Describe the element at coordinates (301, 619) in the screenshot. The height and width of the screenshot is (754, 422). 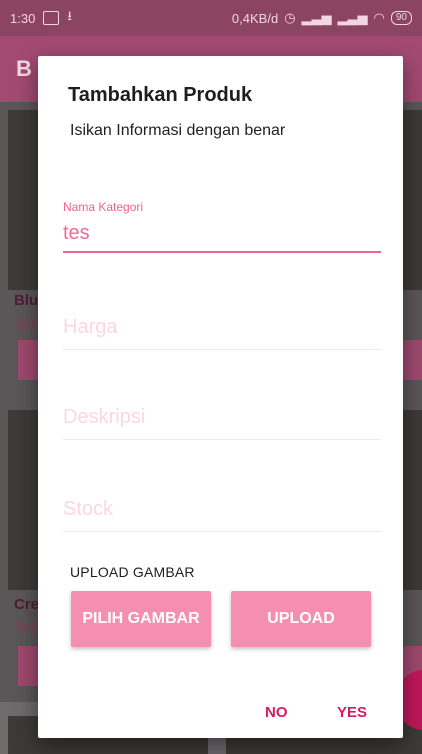
I see `upload-button: UPLOAD` at that location.